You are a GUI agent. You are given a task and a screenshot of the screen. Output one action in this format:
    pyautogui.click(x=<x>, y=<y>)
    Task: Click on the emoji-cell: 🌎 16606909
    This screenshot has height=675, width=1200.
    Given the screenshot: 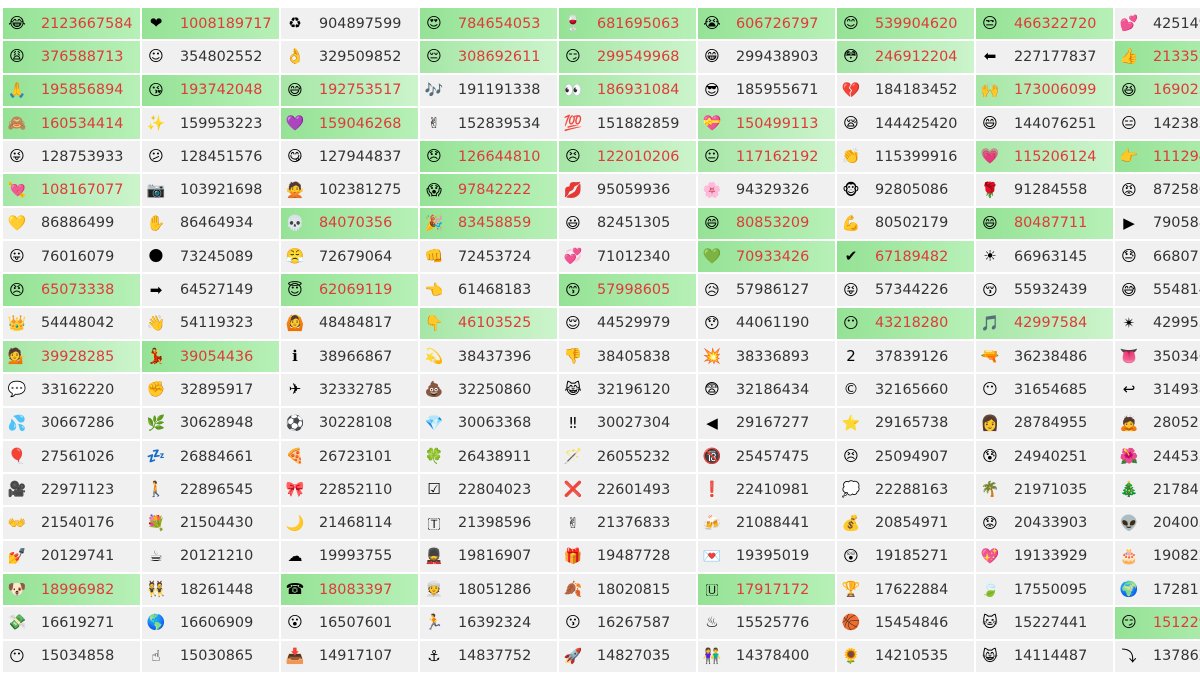 What is the action you would take?
    pyautogui.click(x=210, y=623)
    